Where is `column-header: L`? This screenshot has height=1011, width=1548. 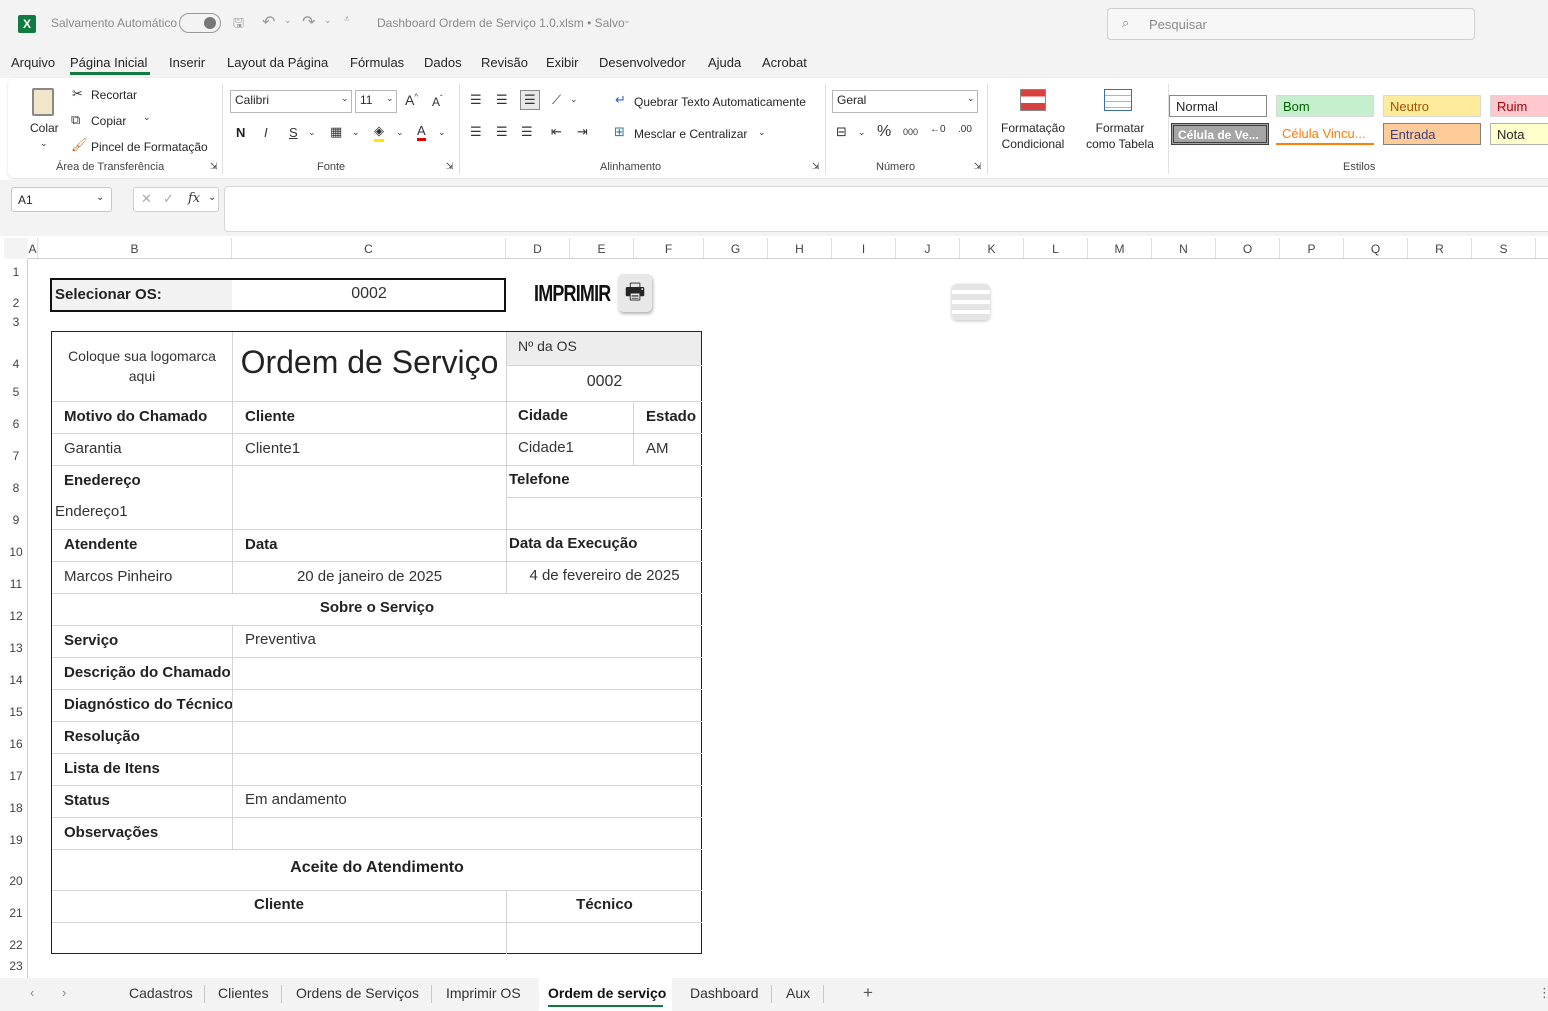 column-header: L is located at coordinates (1056, 248).